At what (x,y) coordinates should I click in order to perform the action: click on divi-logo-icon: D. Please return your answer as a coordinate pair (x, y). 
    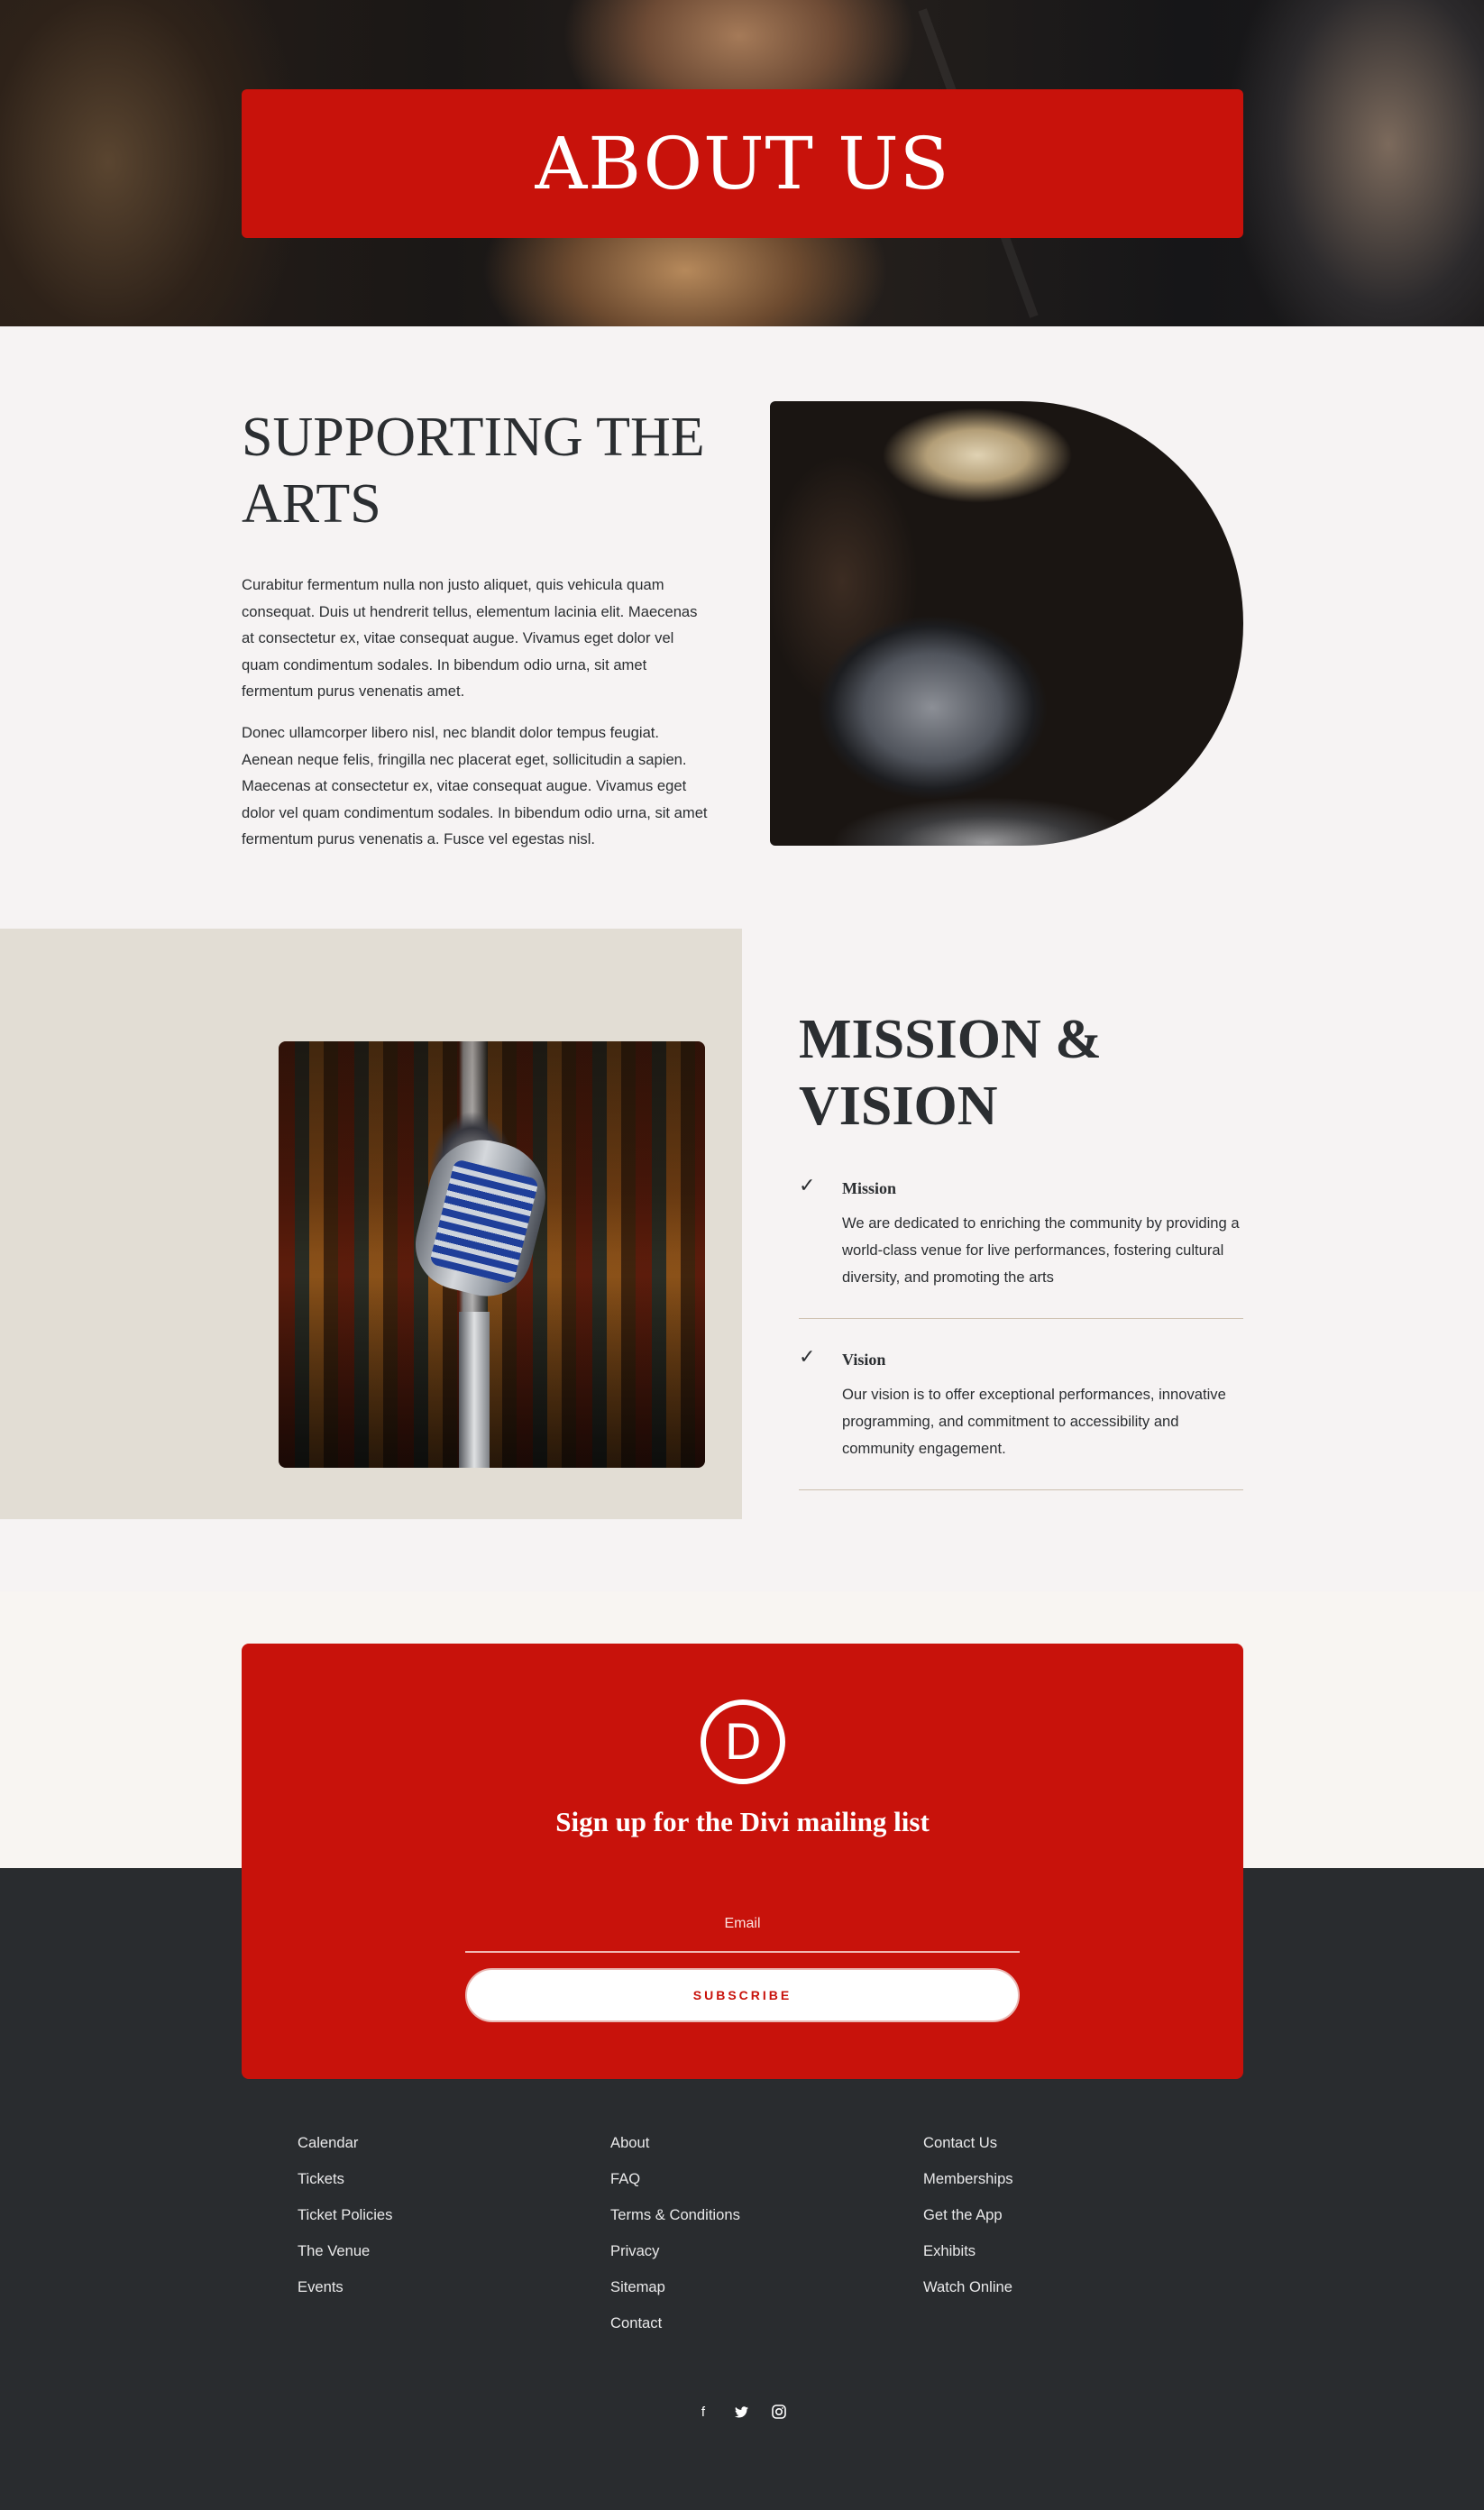
    Looking at the image, I should click on (743, 1741).